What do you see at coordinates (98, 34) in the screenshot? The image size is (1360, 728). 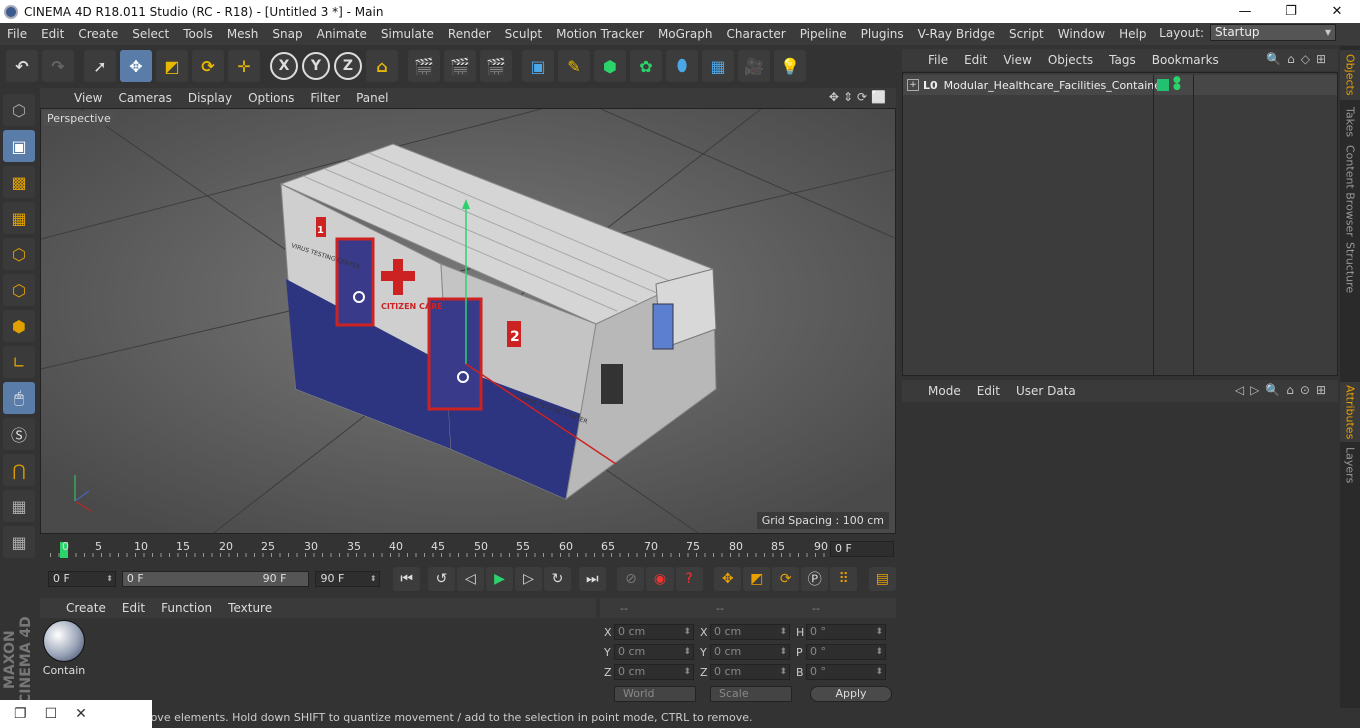 I see `menu-create: Create` at bounding box center [98, 34].